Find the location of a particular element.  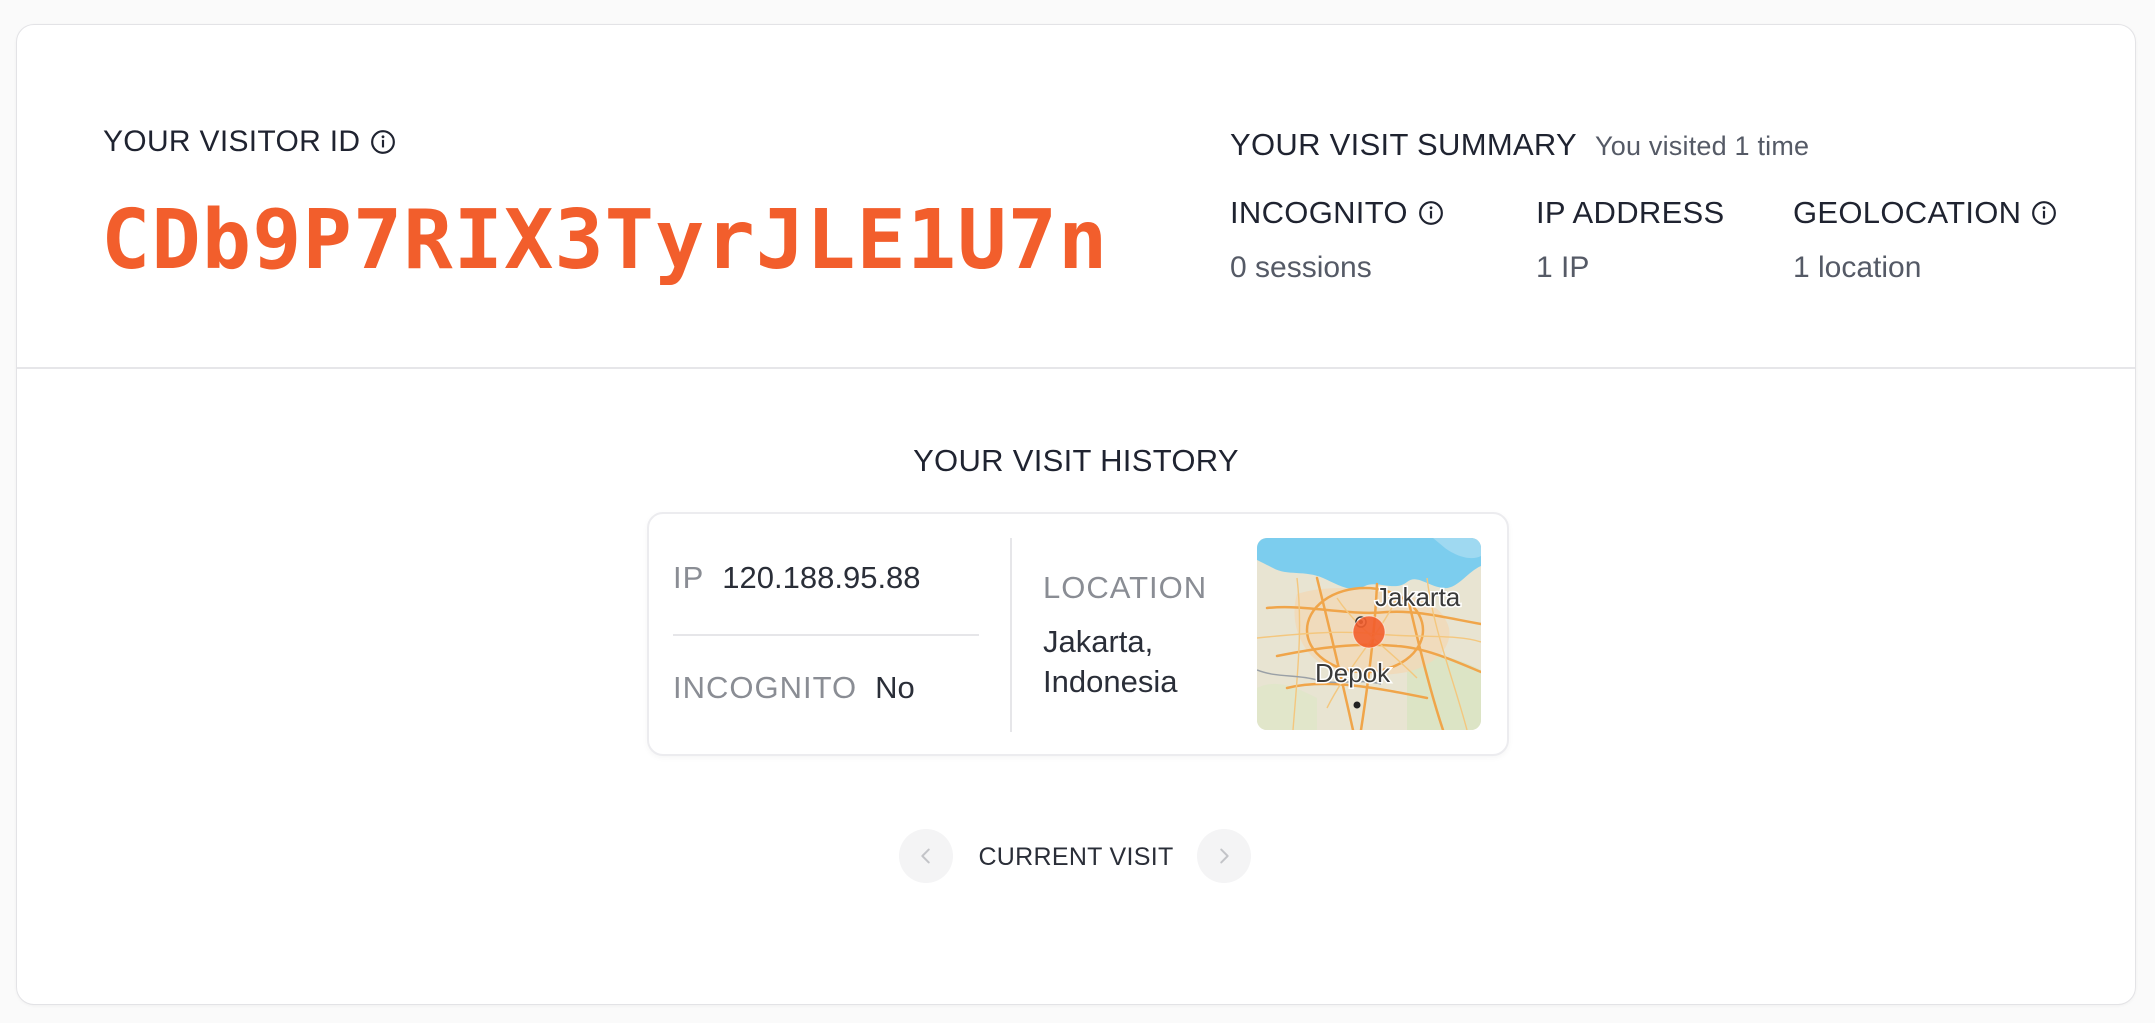

map-label-jakarta: Jakarta is located at coordinates (1418, 597).